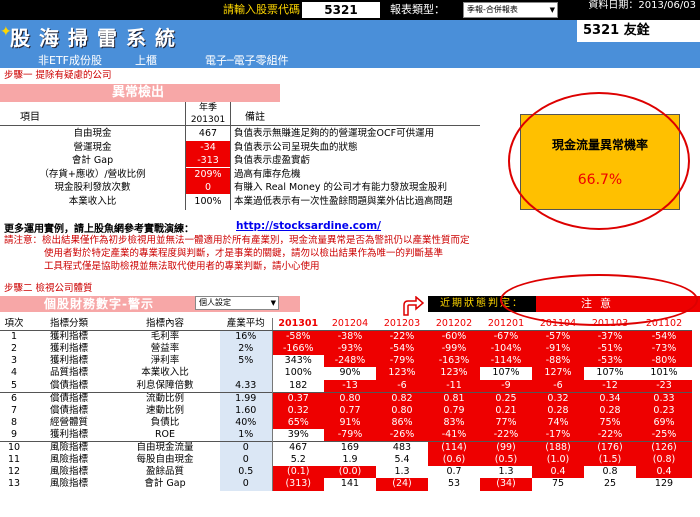  I want to click on anomaly-item: （存貨+應收）/營收比例, so click(92, 174).